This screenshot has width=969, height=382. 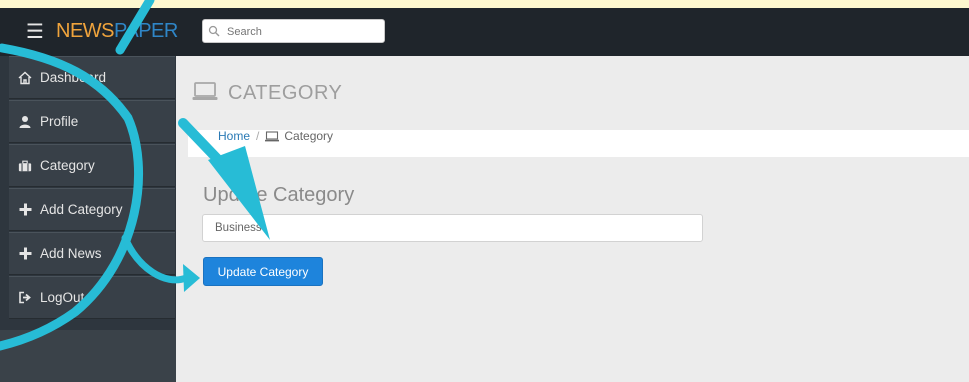 What do you see at coordinates (304, 32) in the screenshot?
I see `search-input` at bounding box center [304, 32].